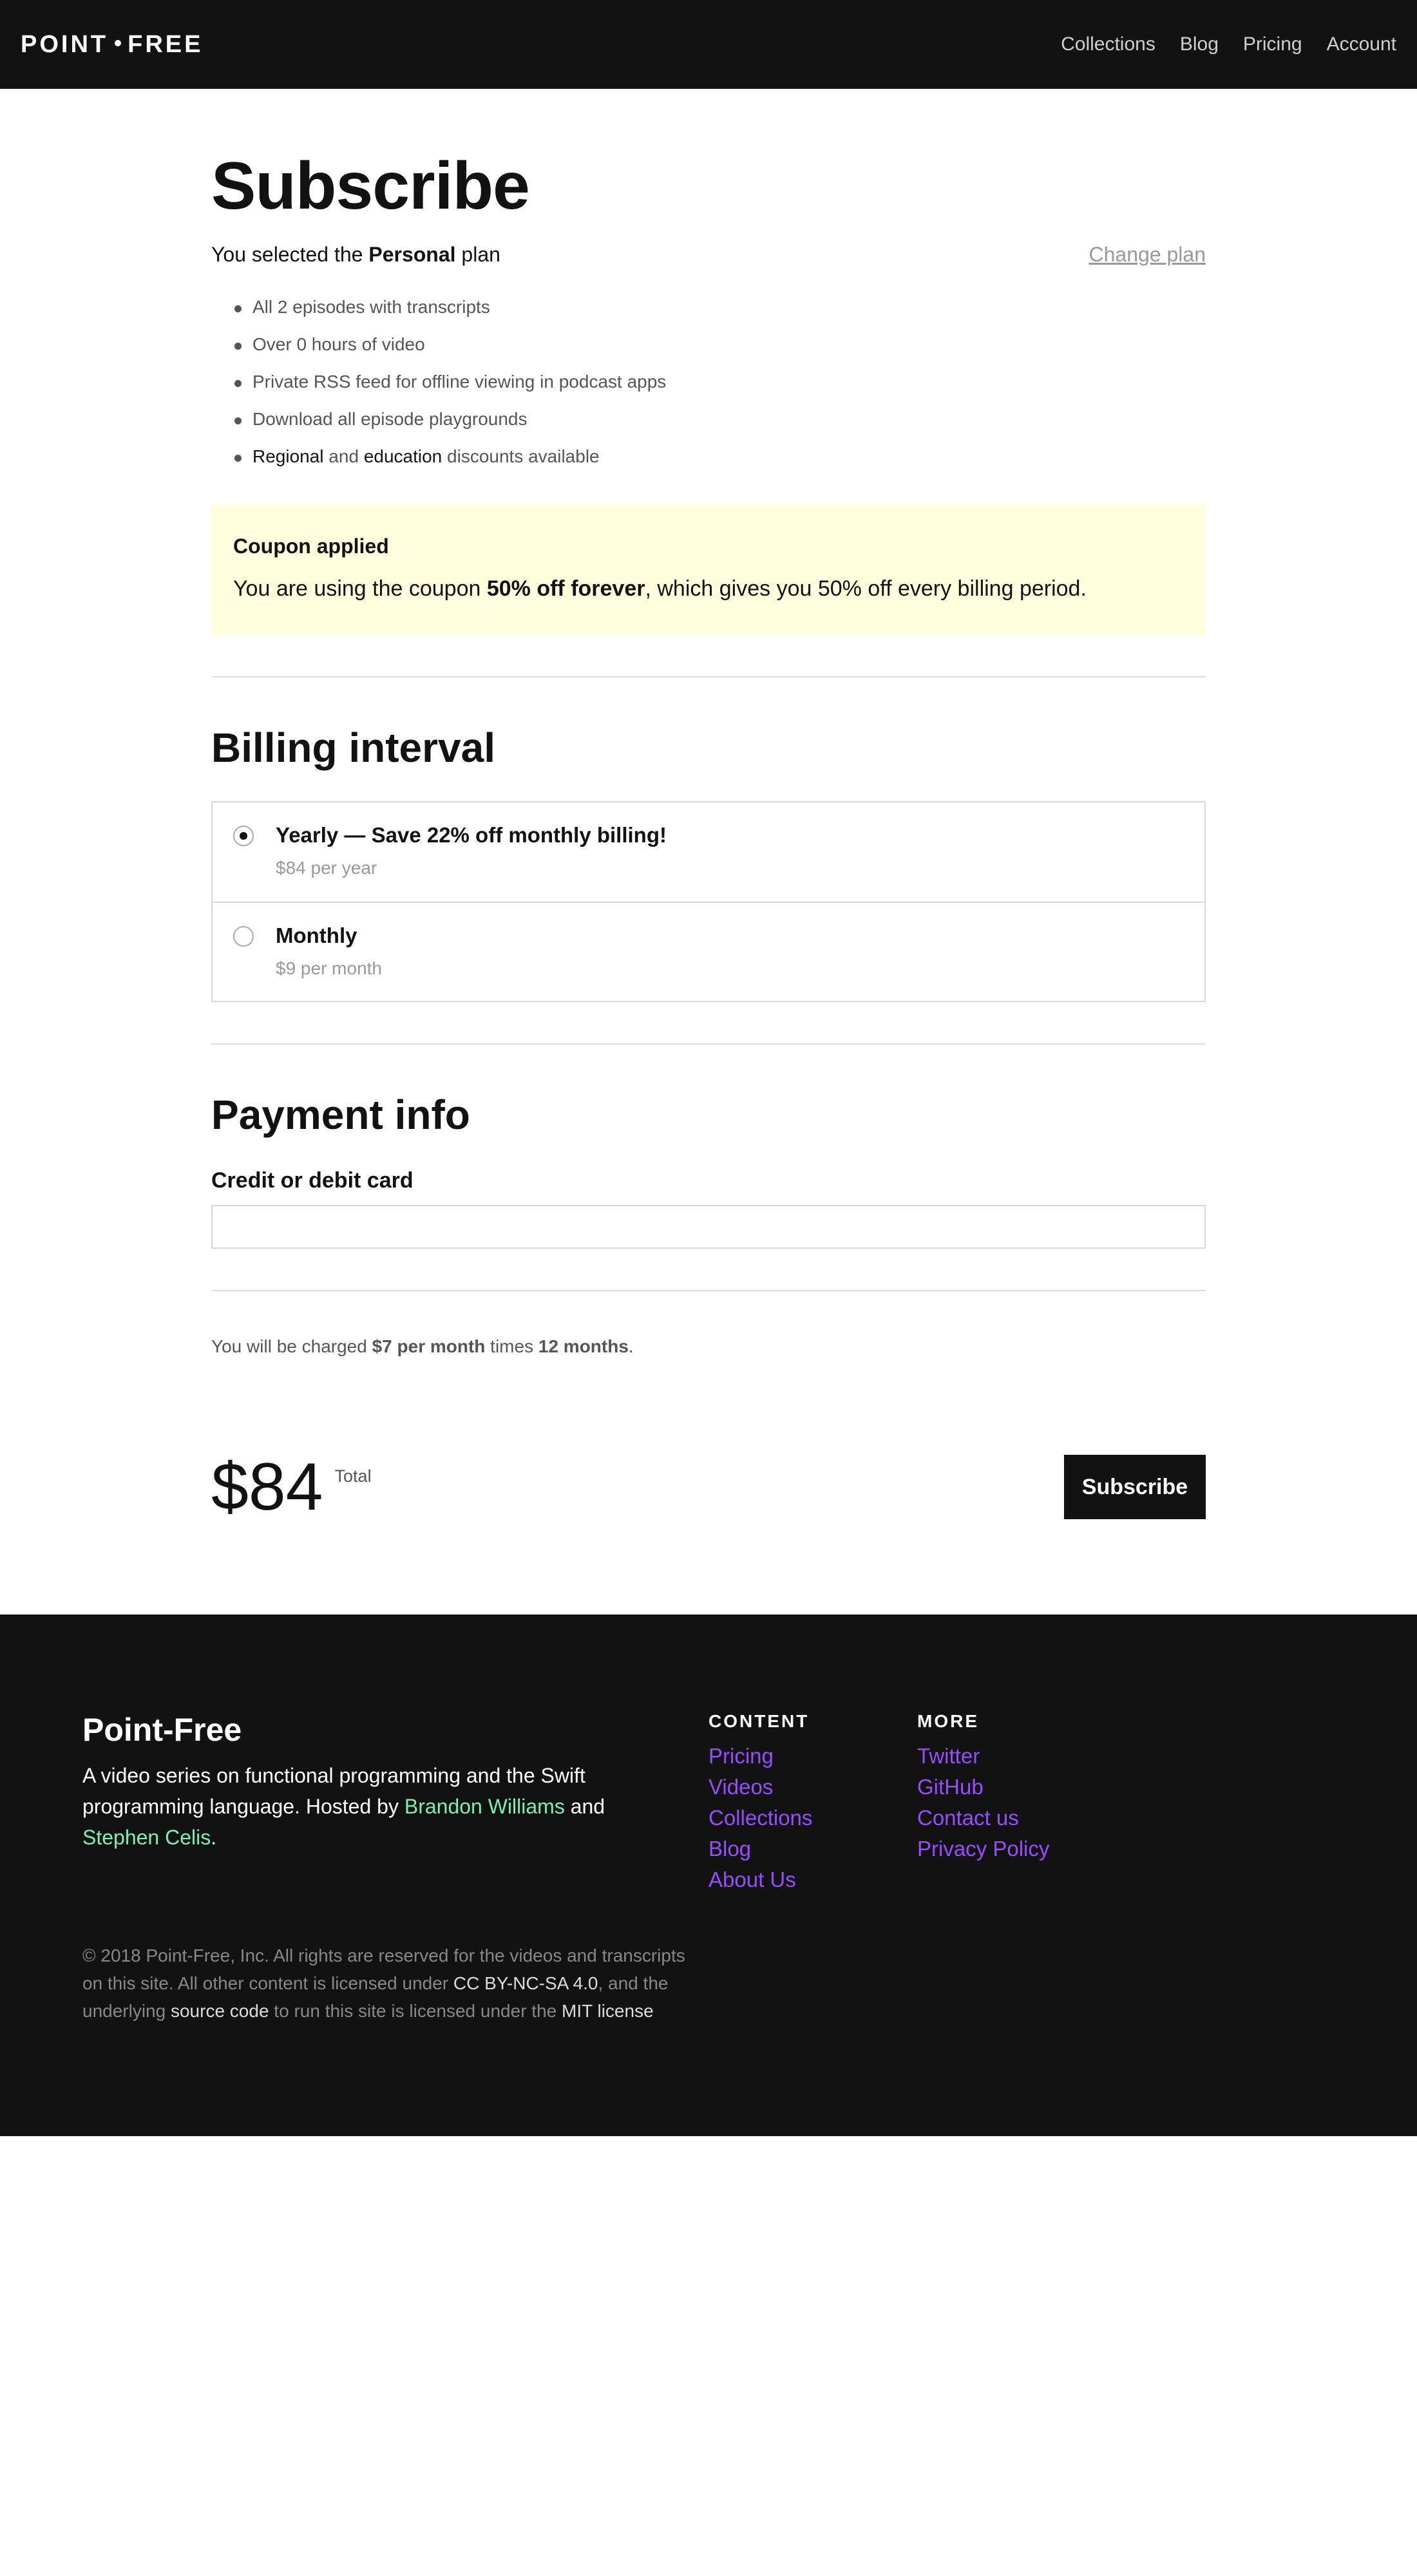  Describe the element at coordinates (340, 1115) in the screenshot. I see `payment-heading: Payment info` at that location.